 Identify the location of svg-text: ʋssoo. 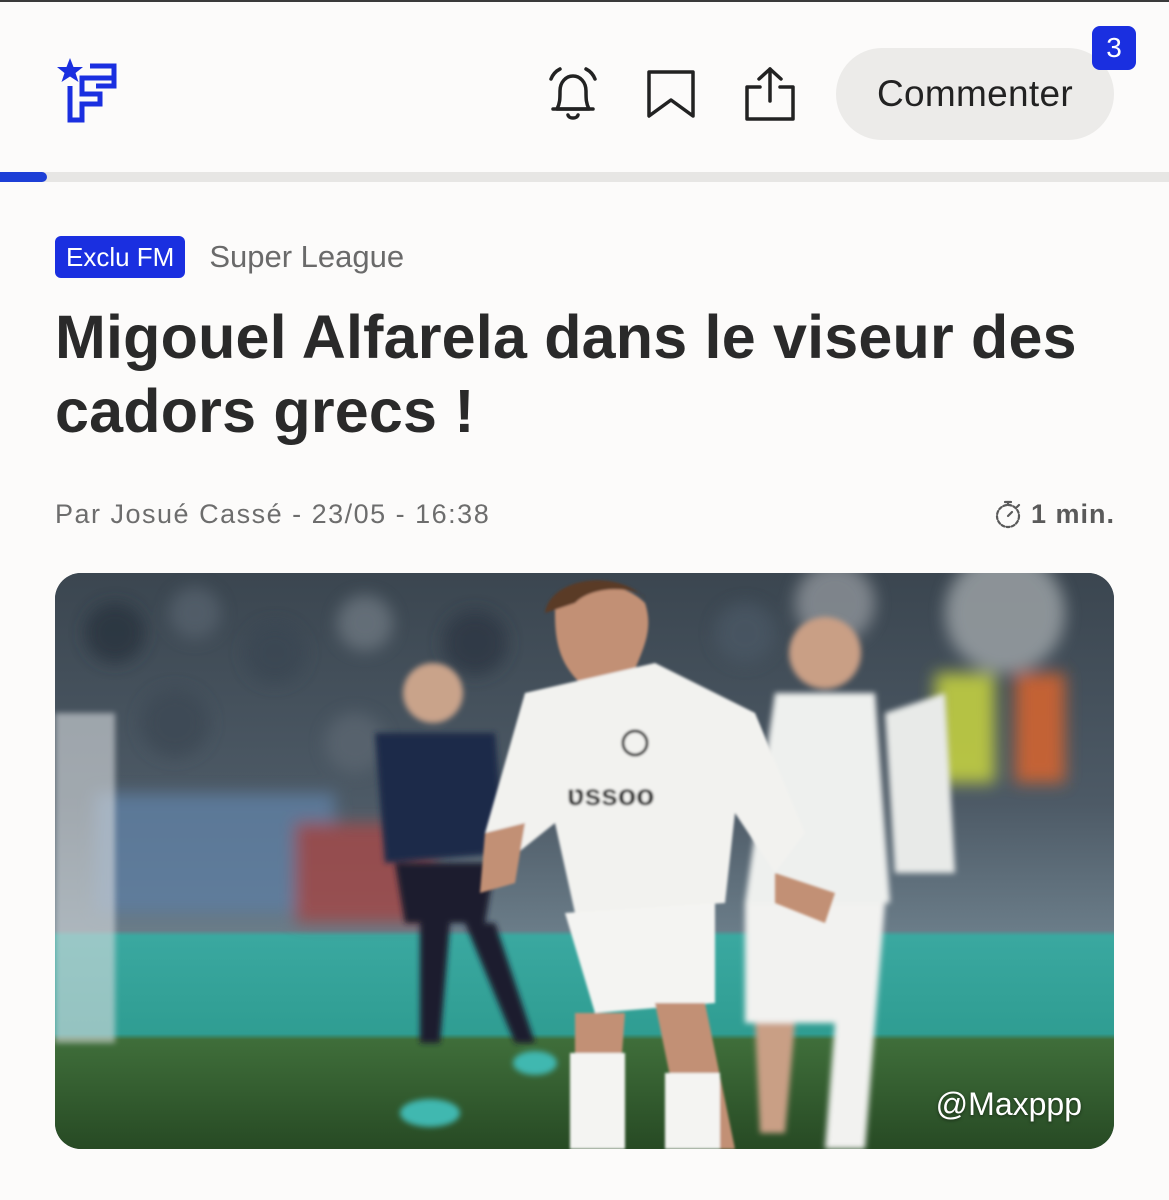
(610, 795).